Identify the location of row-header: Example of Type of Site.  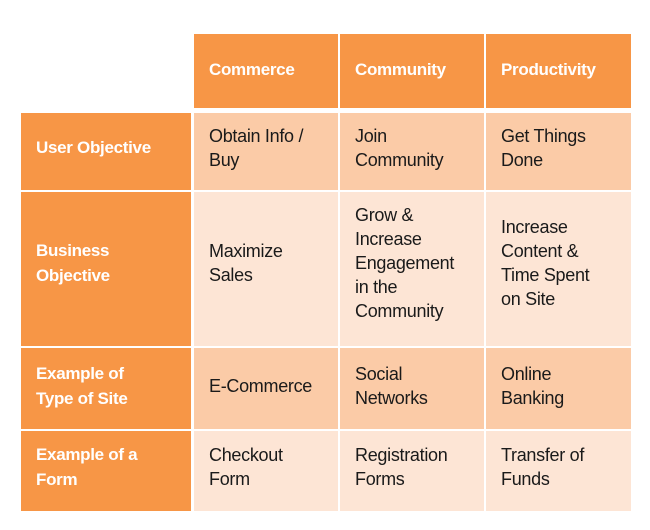
(106, 388).